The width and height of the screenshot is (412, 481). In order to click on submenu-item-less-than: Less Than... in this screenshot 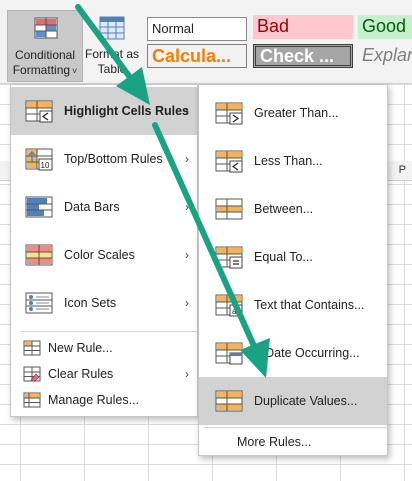, I will do `click(293, 161)`.